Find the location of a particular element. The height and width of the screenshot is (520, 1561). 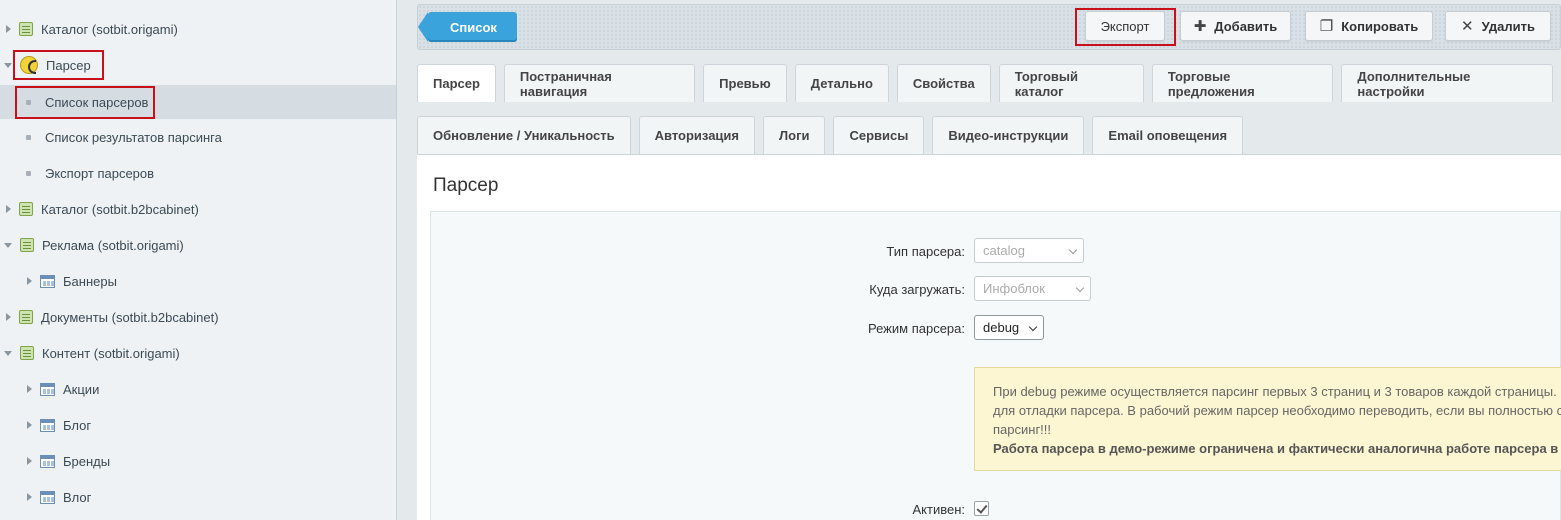

copy-button: ❐ Копировать is located at coordinates (1369, 26).